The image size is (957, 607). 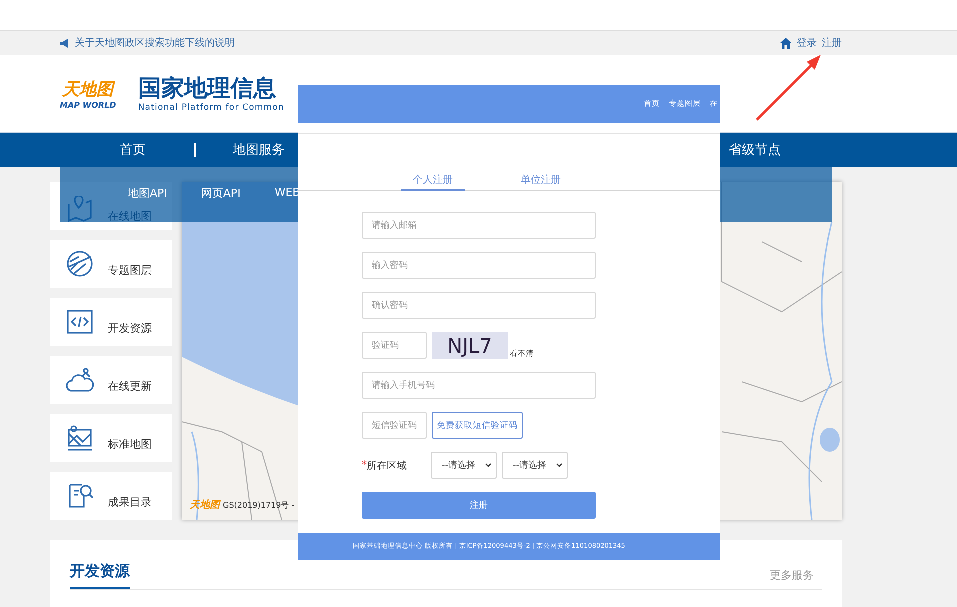 I want to click on document-search-icon, so click(x=80, y=496).